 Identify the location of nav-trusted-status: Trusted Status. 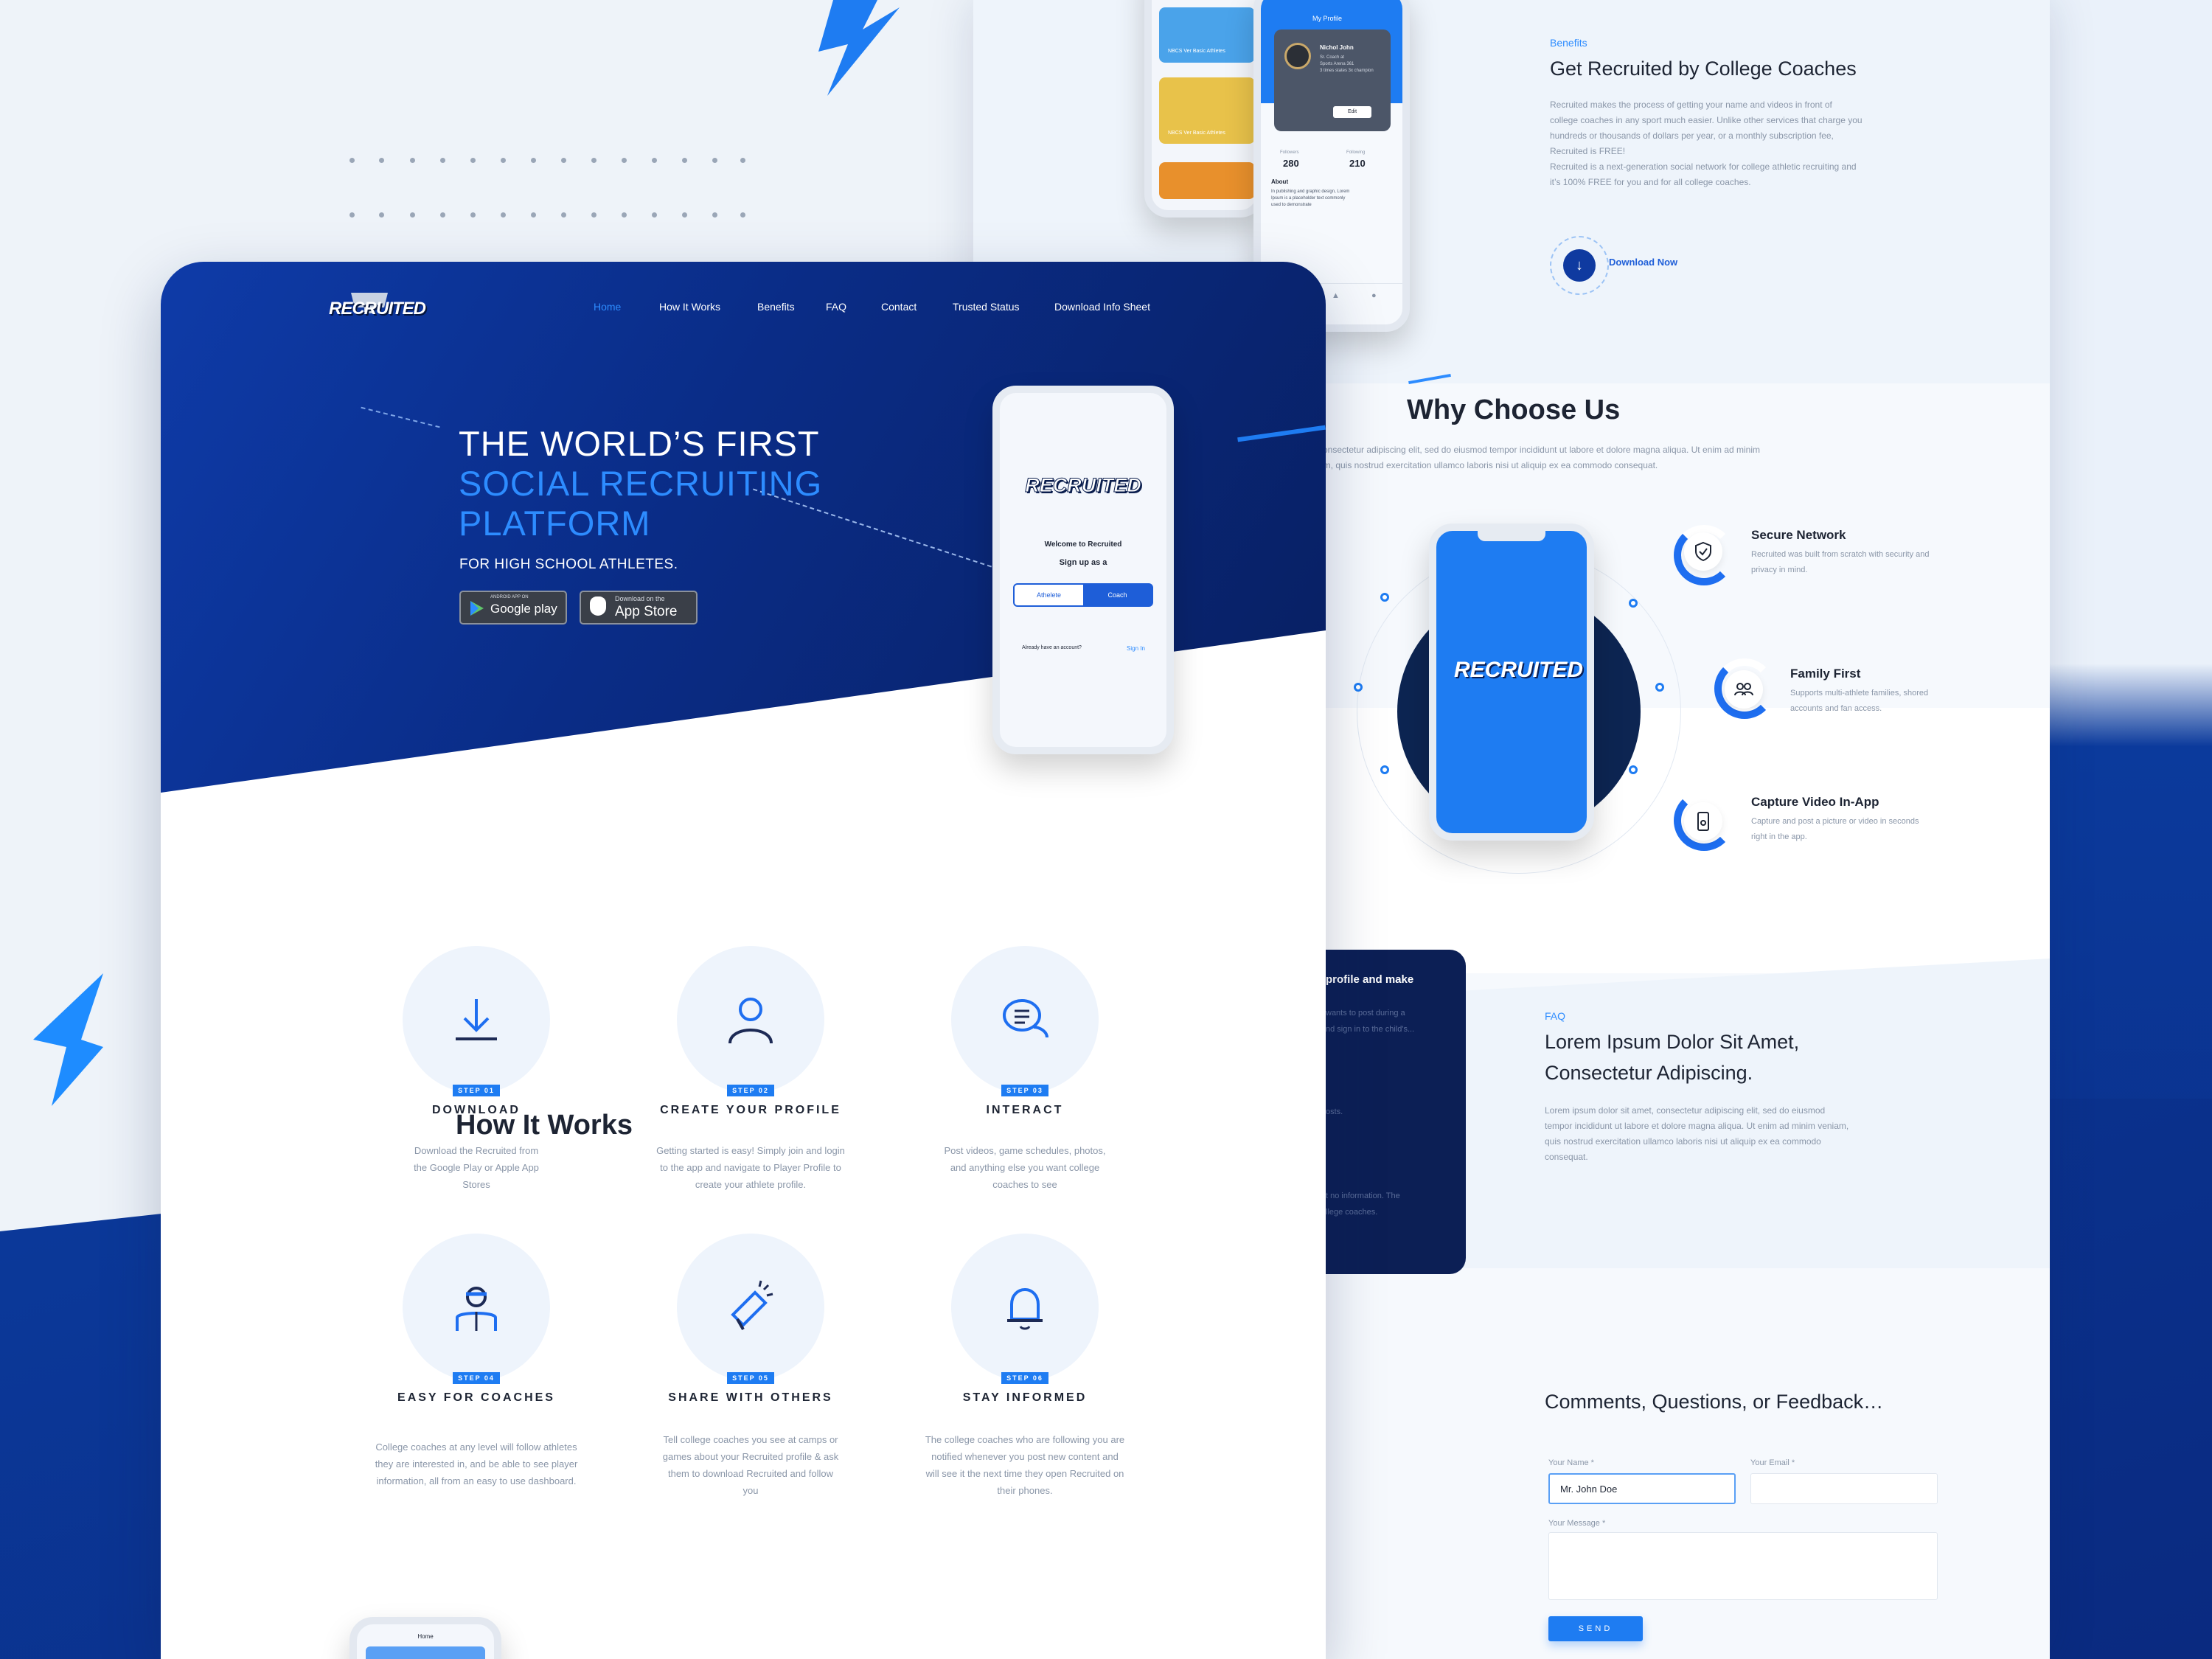
(986, 307).